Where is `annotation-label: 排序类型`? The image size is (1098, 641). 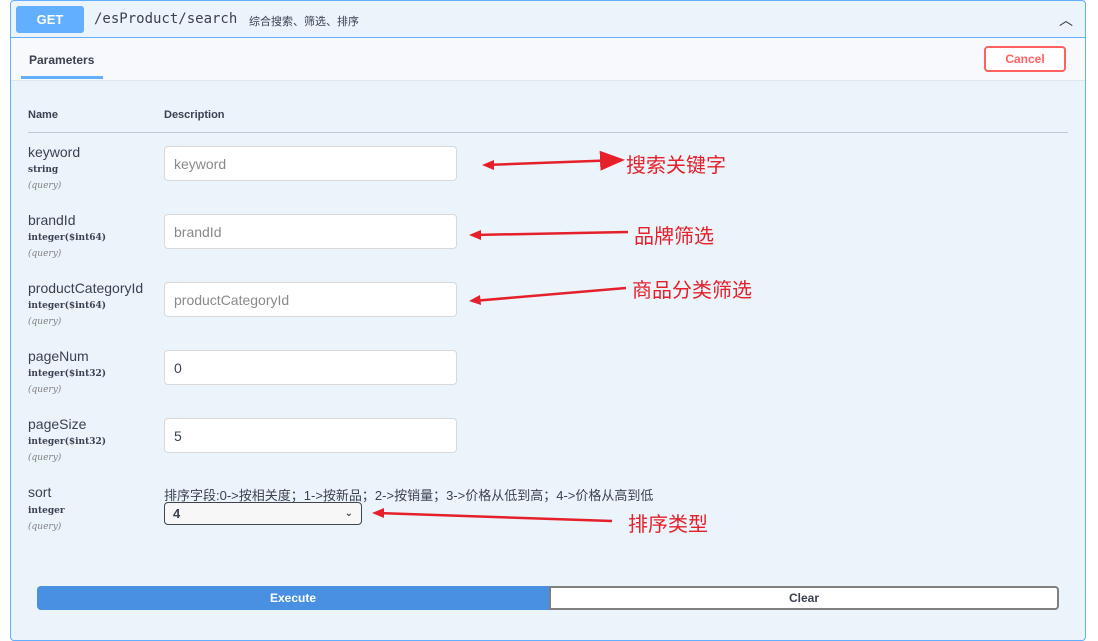 annotation-label: 排序类型 is located at coordinates (668, 525).